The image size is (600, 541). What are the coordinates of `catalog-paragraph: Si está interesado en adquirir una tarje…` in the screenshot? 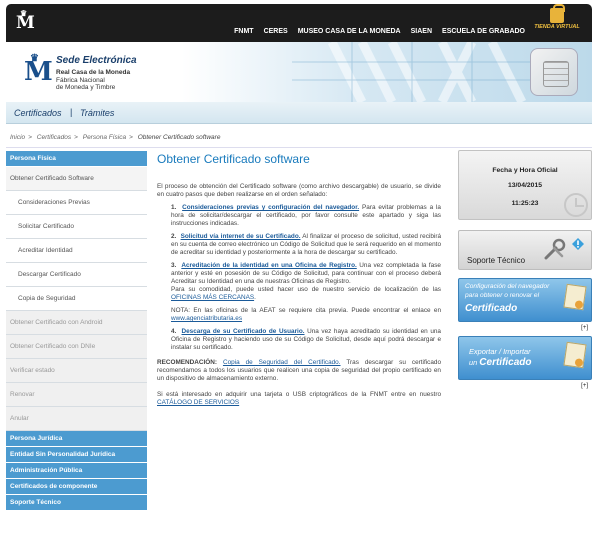 It's located at (299, 399).